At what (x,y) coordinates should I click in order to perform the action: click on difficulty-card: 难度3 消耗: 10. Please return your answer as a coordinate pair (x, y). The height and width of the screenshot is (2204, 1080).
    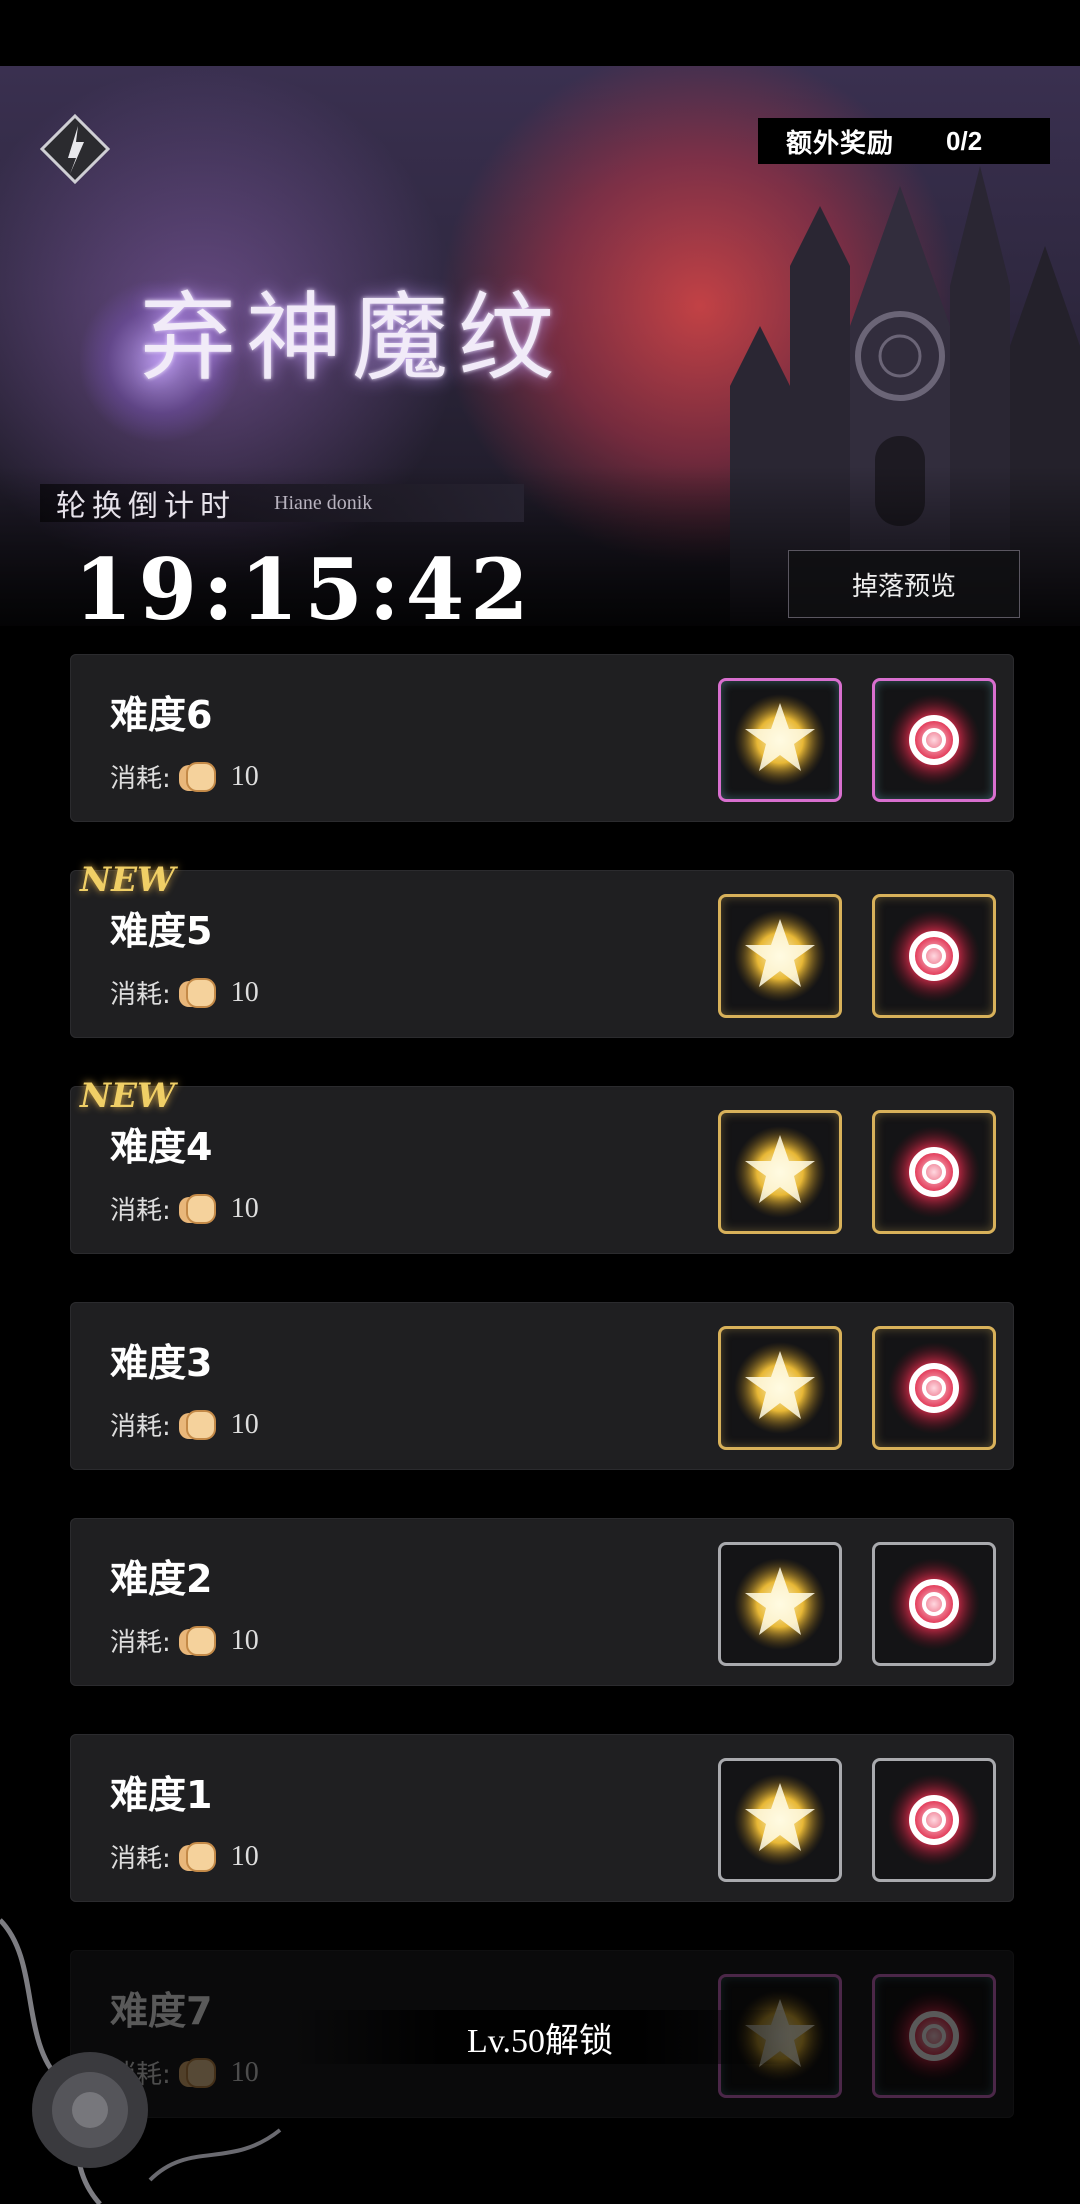
    Looking at the image, I should click on (542, 1386).